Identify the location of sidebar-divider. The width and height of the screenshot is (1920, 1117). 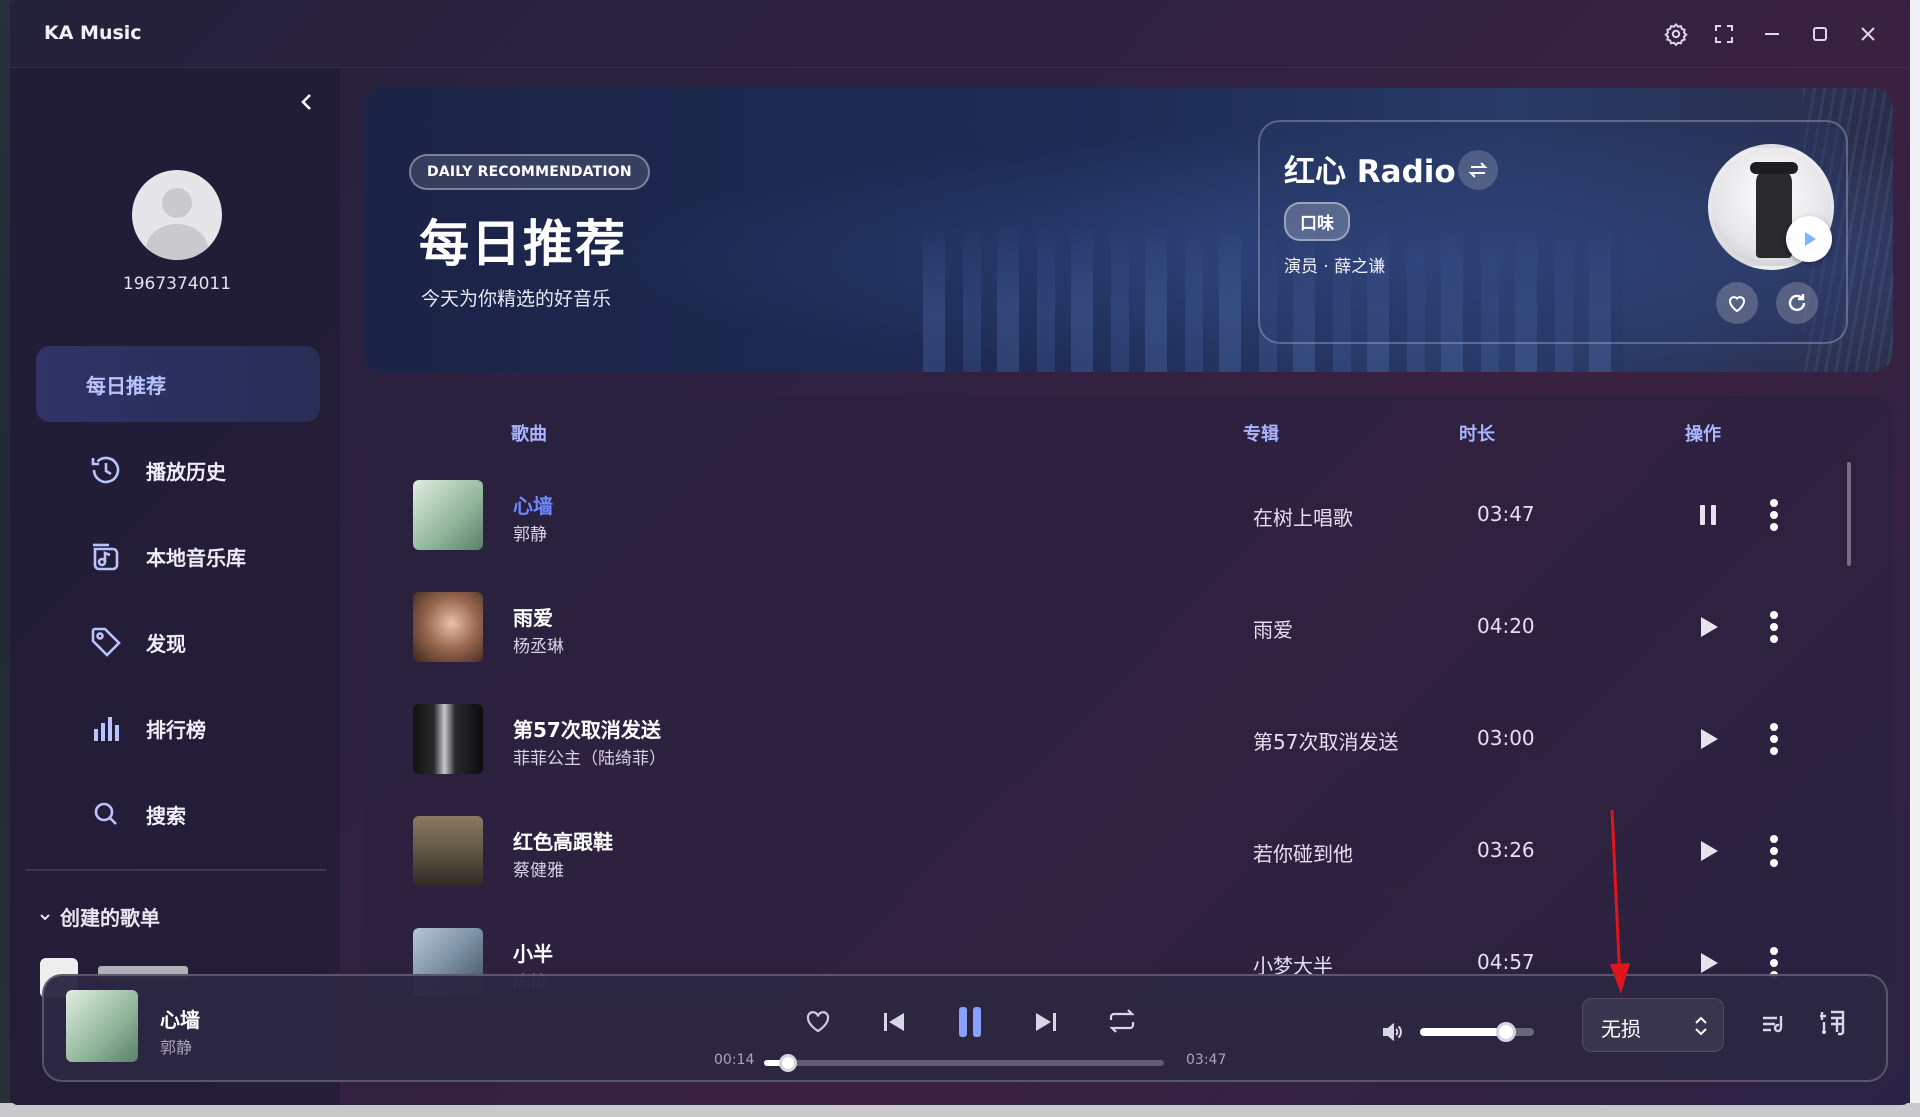
(176, 870).